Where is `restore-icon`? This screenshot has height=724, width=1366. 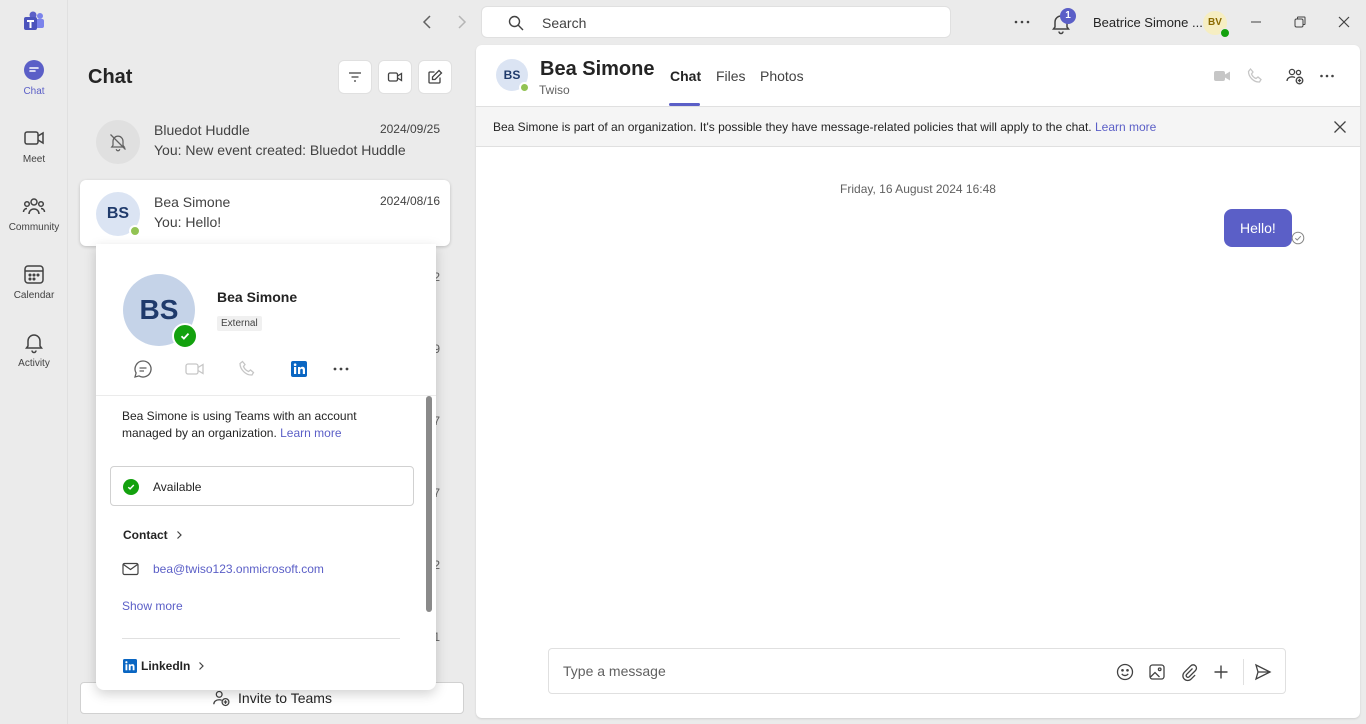 restore-icon is located at coordinates (1300, 22).